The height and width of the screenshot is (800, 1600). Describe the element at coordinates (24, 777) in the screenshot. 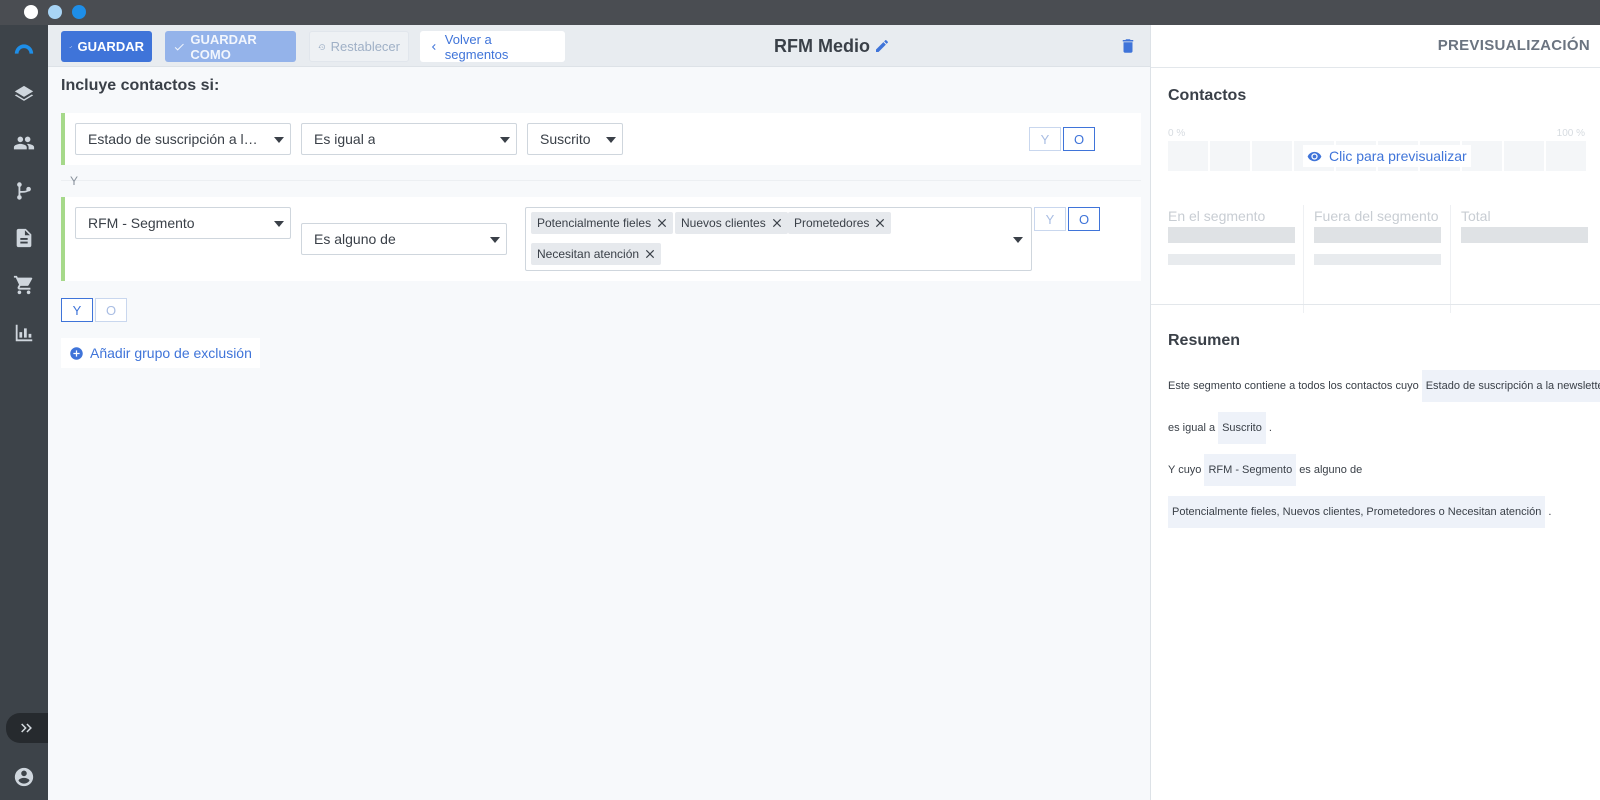

I see `user-account-icon` at that location.